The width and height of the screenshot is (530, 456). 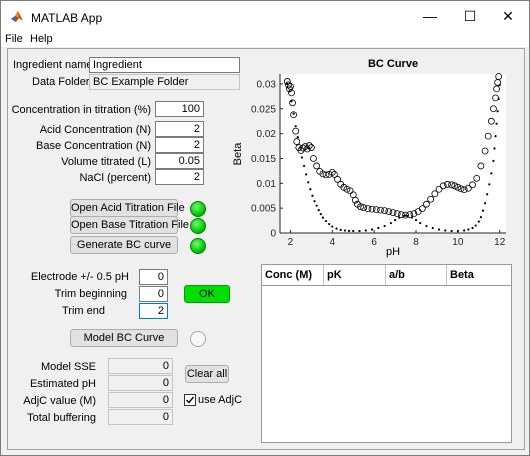 I want to click on concentration-label: Concentration in titration (%), so click(x=81, y=110).